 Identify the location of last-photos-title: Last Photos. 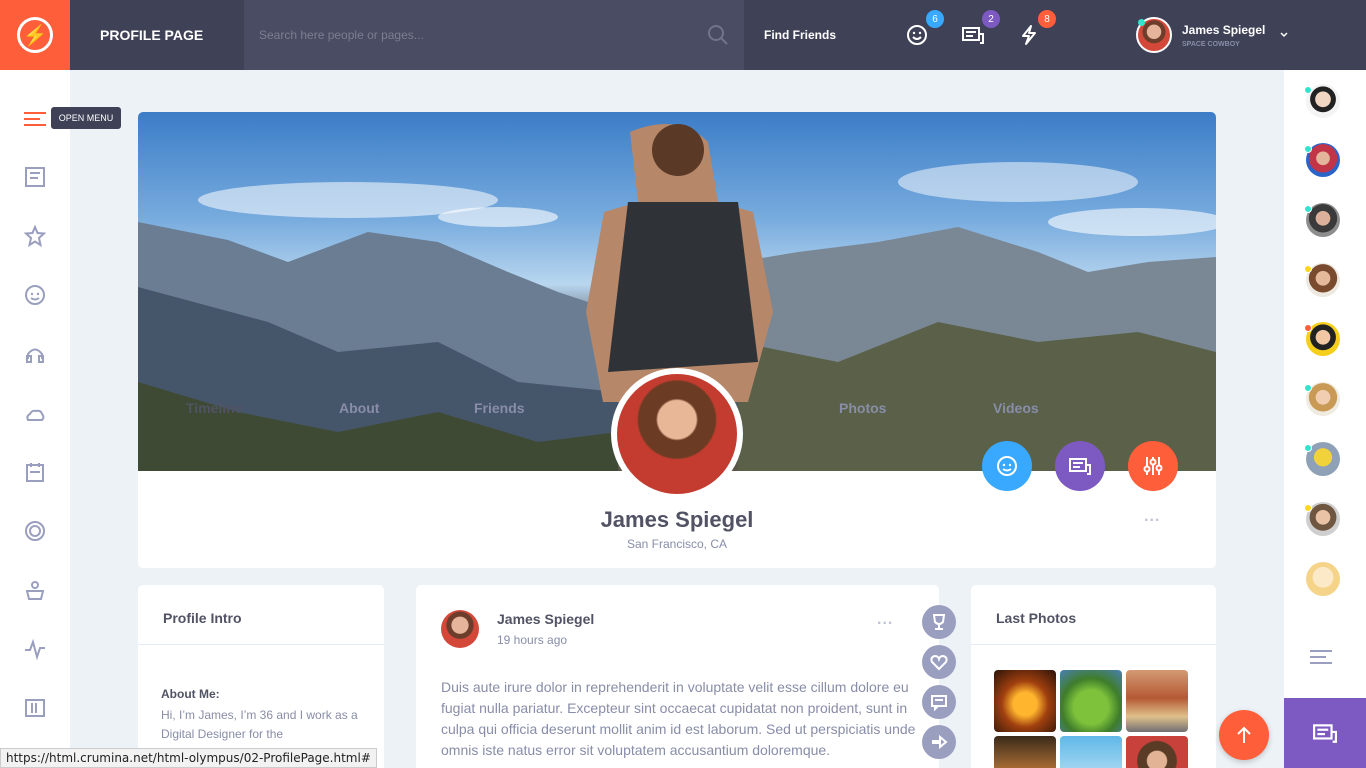
(1093, 615).